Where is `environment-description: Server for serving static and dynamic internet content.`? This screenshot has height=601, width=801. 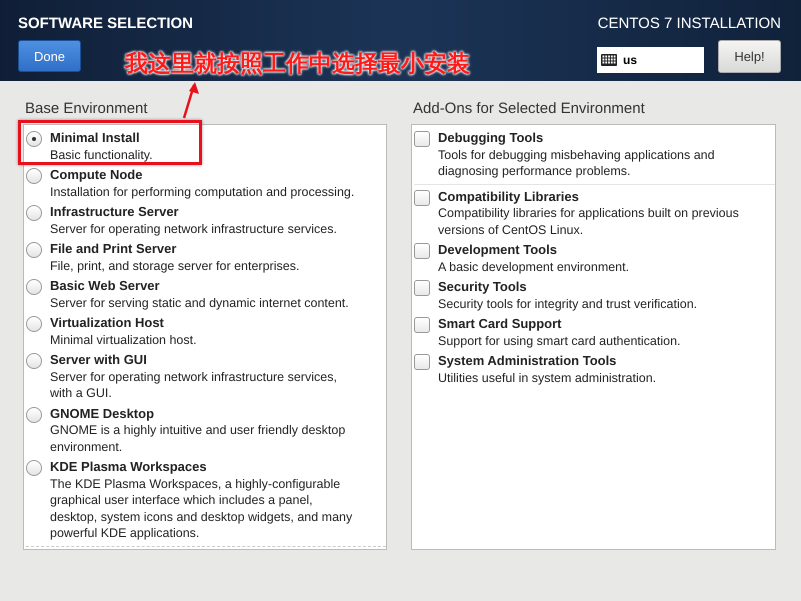 environment-description: Server for serving static and dynamic internet content. is located at coordinates (199, 302).